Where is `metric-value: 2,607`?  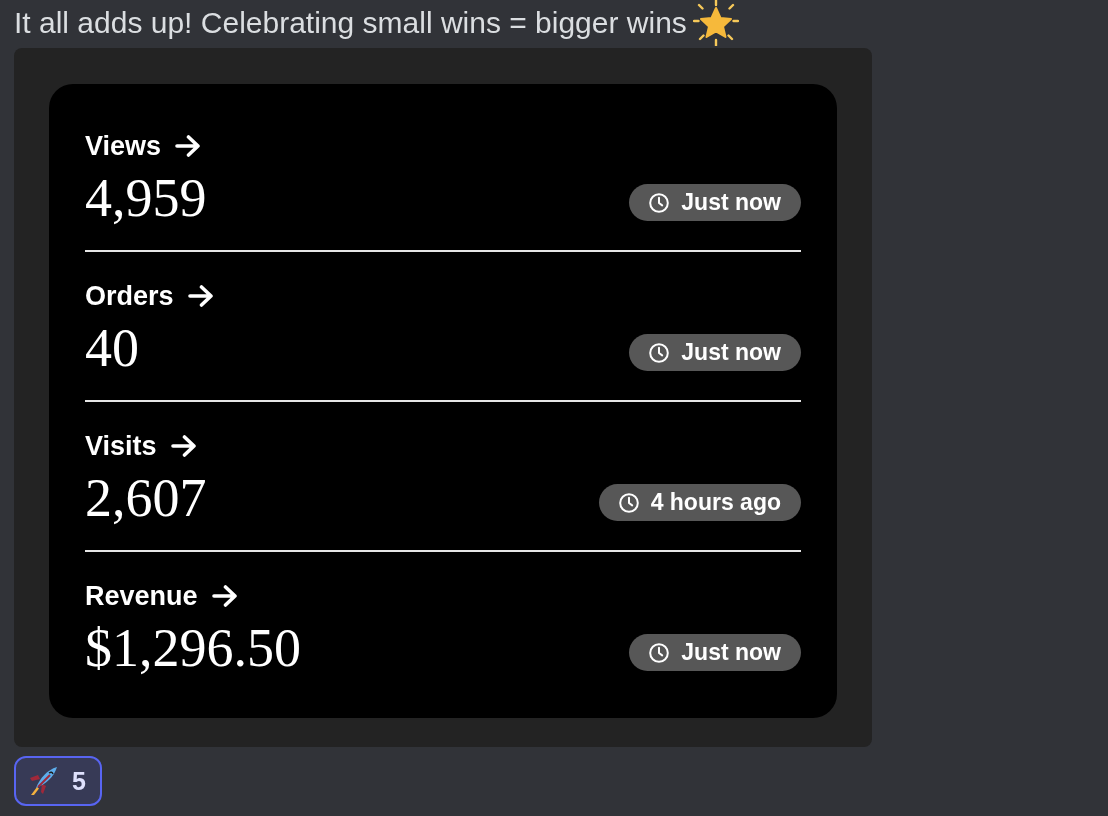
metric-value: 2,607 is located at coordinates (146, 498).